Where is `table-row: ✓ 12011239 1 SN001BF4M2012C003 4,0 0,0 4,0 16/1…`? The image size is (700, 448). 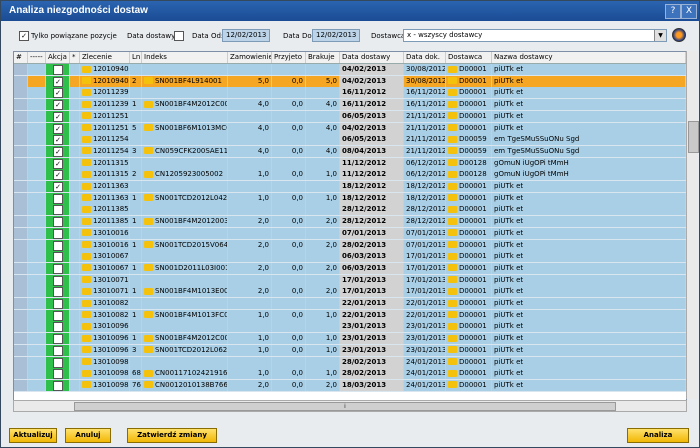
table-row: ✓ 12011239 1 SN001BF4M2012C003 4,0 0,0 4,0 16/1… is located at coordinates (350, 105).